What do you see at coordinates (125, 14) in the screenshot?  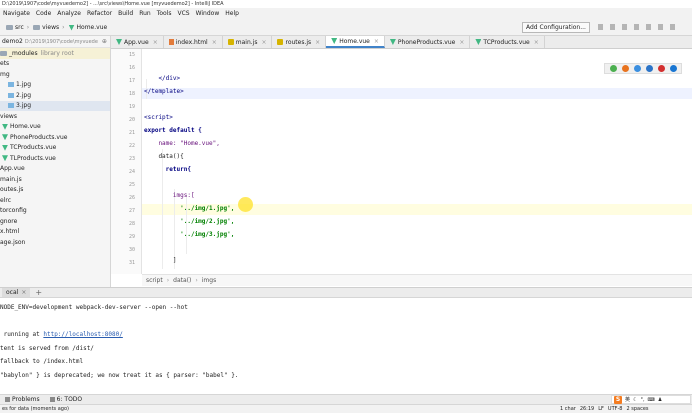 I see `menu-build: Build` at bounding box center [125, 14].